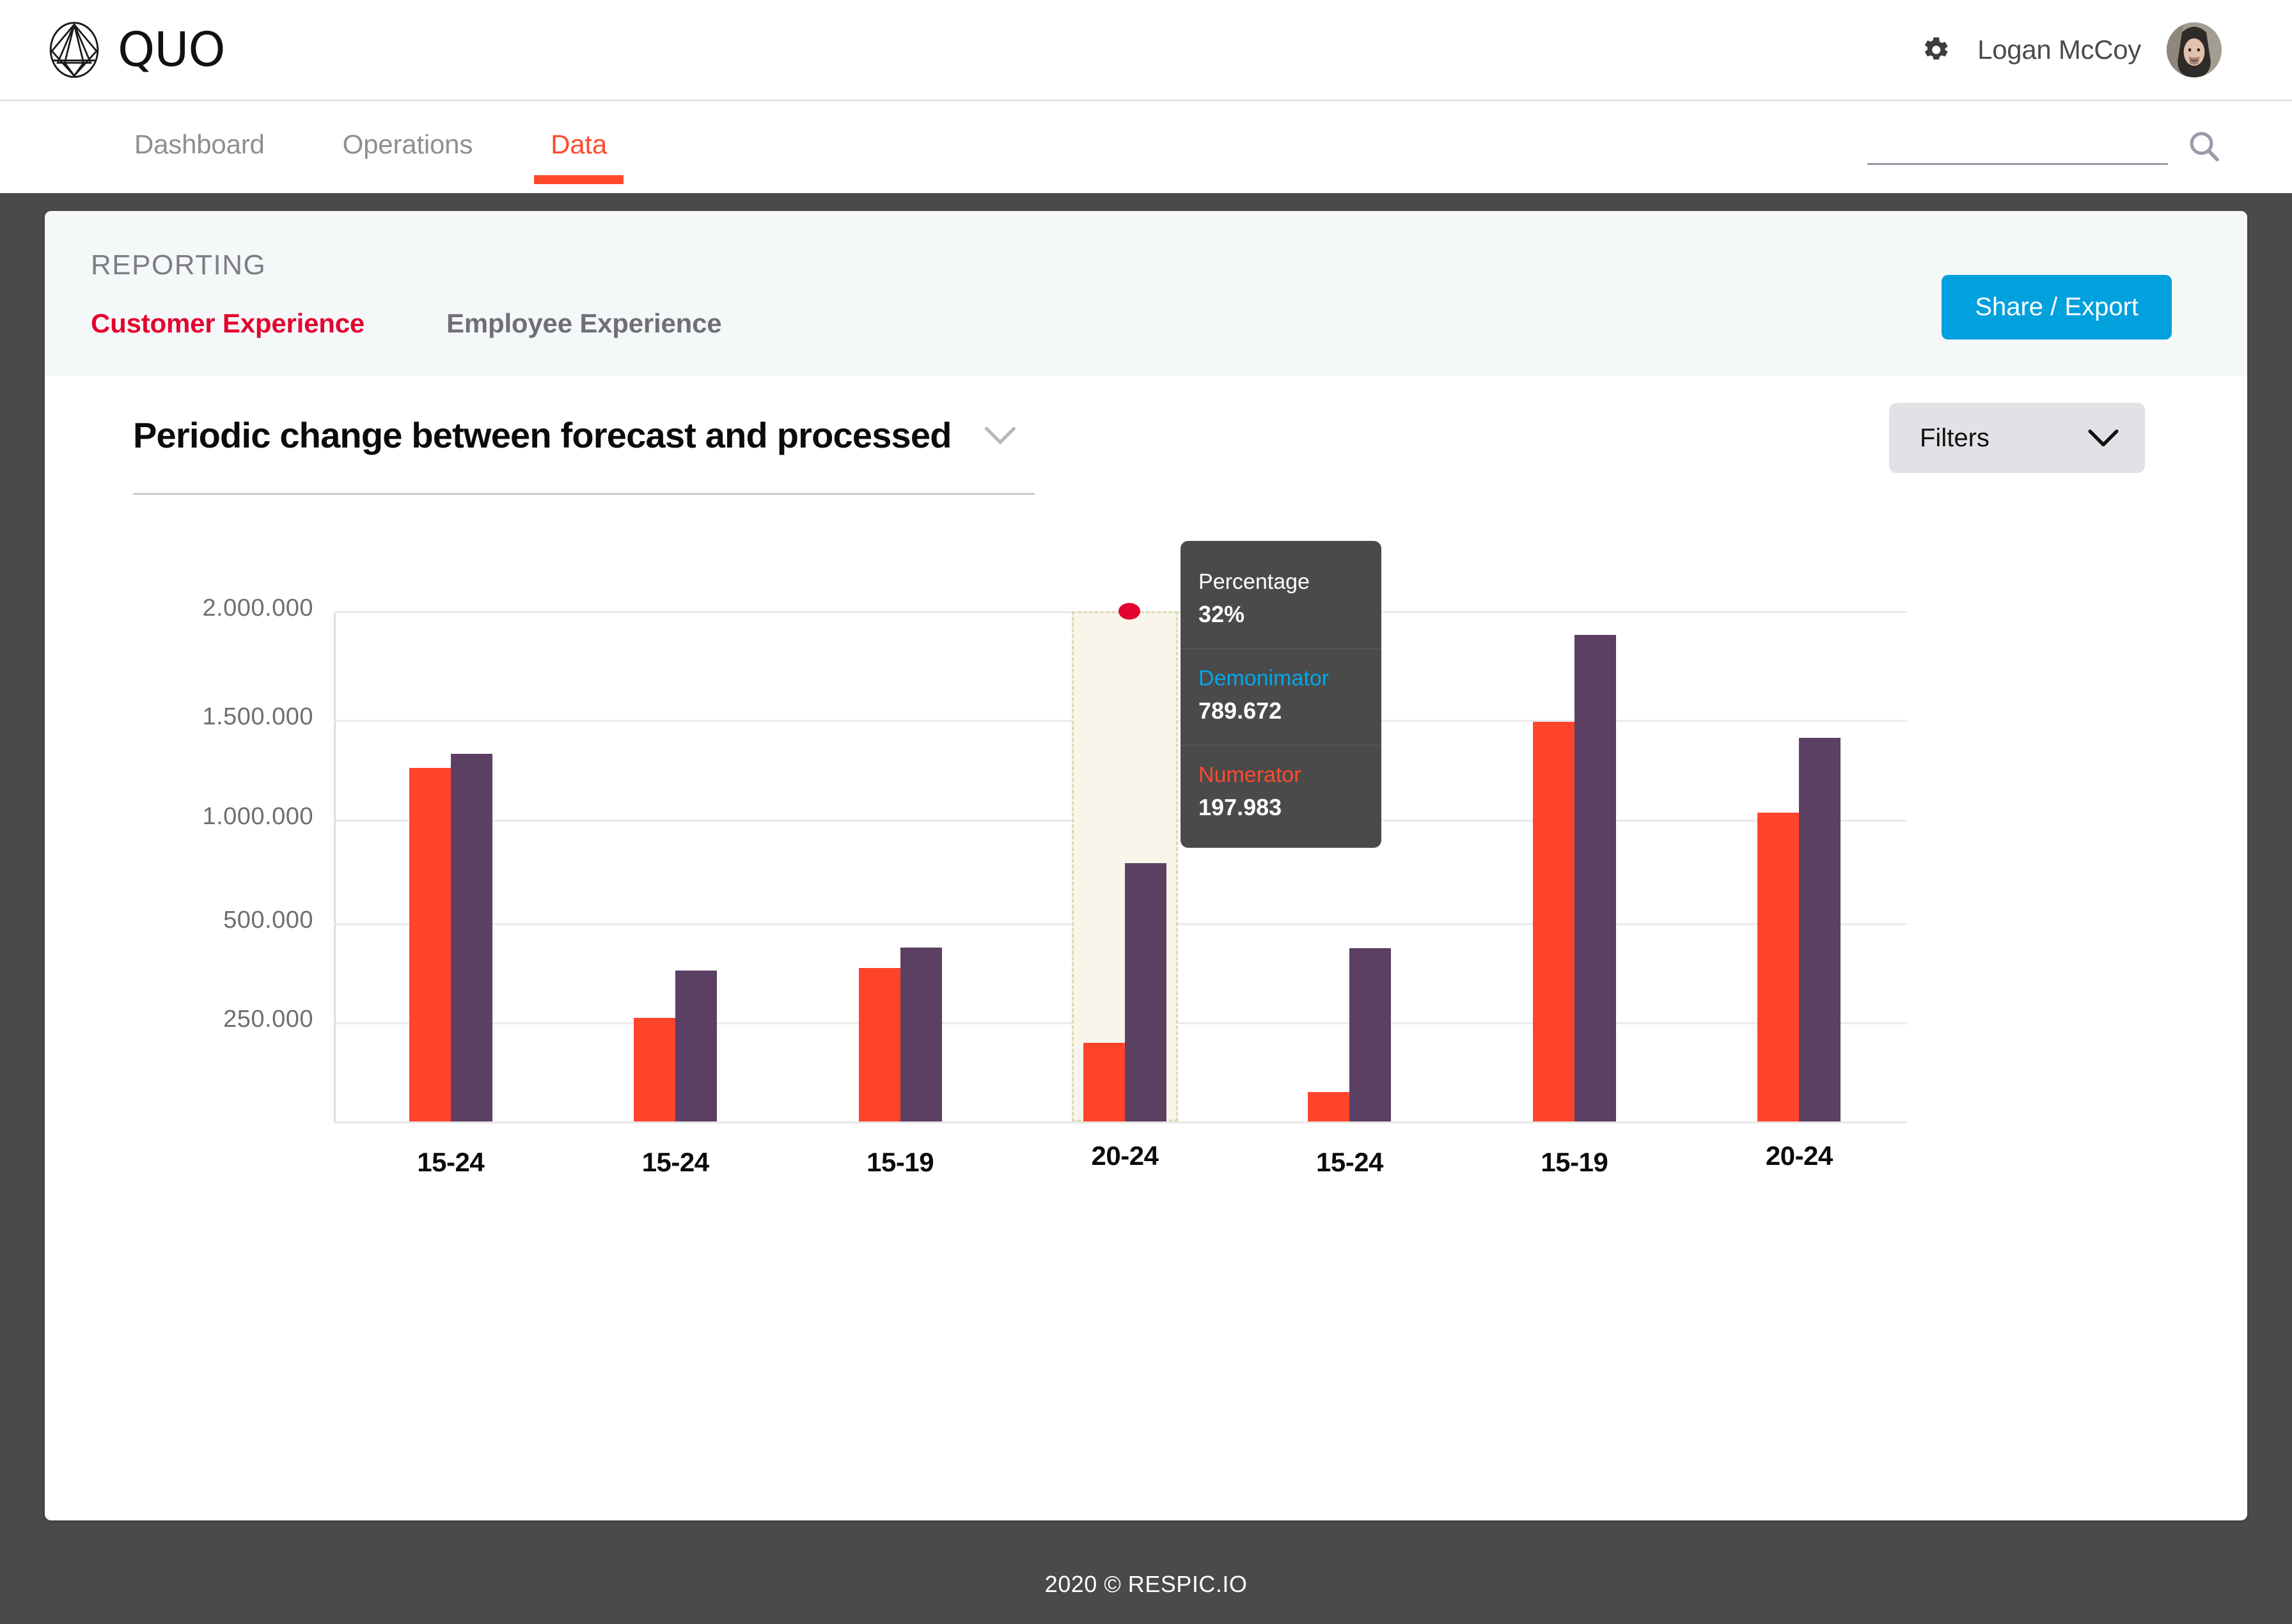 The width and height of the screenshot is (2292, 1624). Describe the element at coordinates (335, 866) in the screenshot. I see `y-axis-line` at that location.